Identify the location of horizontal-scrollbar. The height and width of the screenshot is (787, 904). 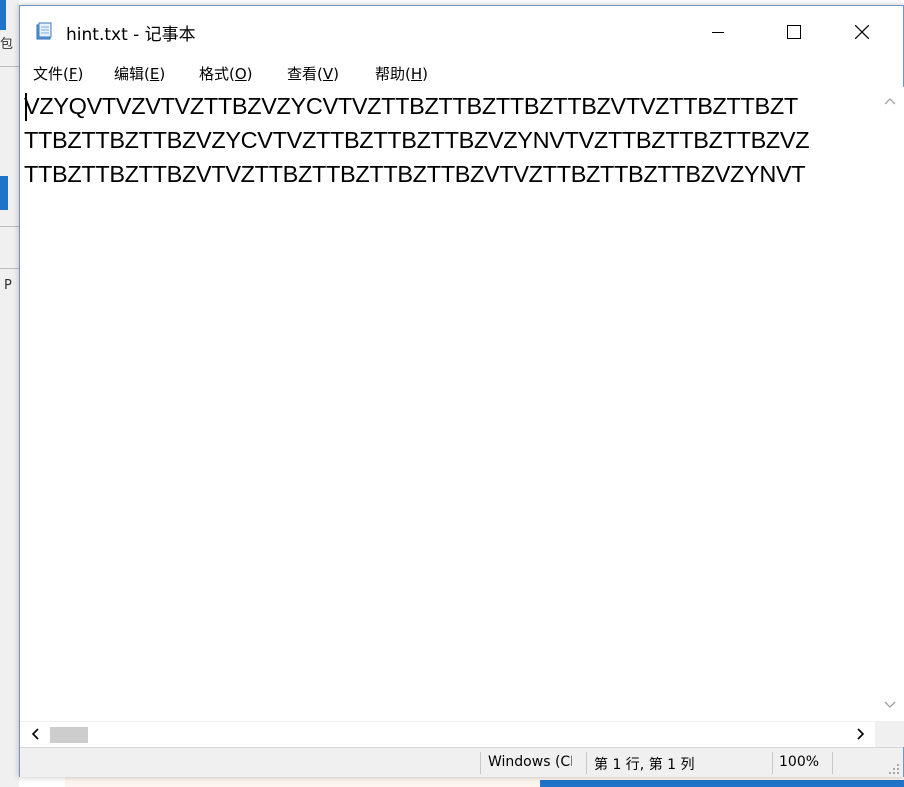
(447, 734).